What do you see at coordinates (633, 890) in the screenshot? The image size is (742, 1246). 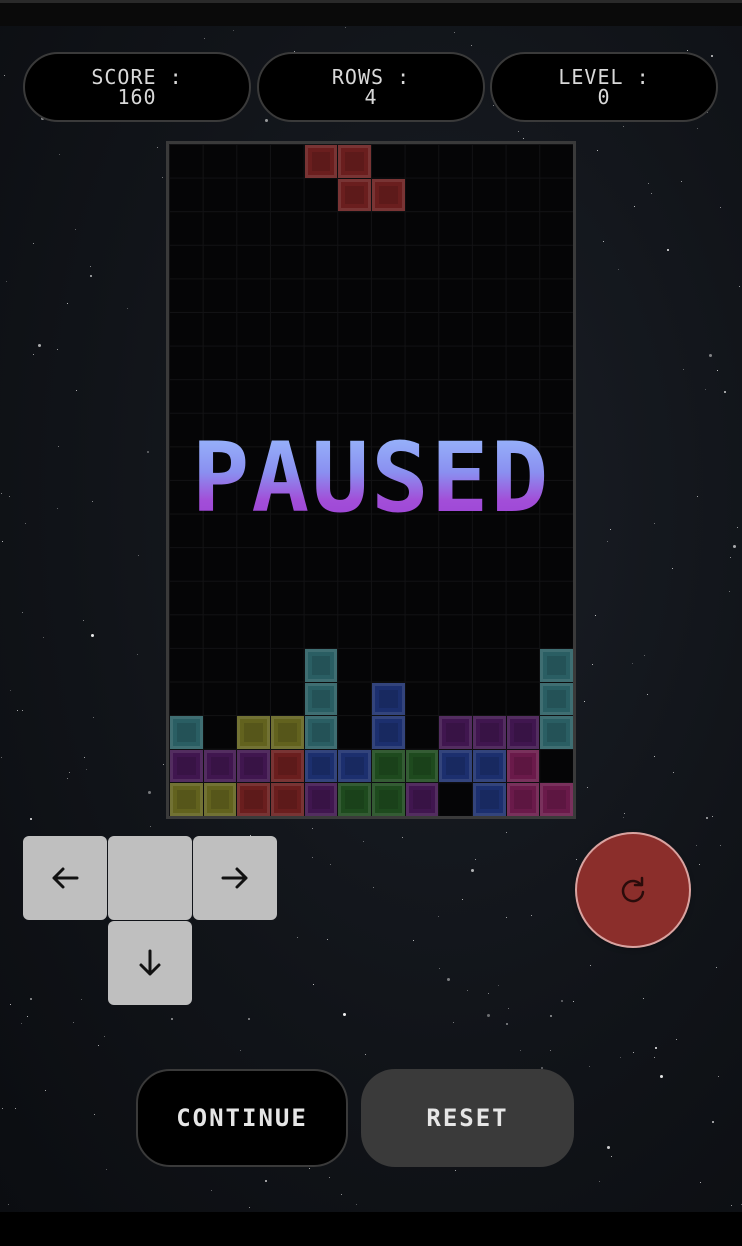 I see `rotate-button` at bounding box center [633, 890].